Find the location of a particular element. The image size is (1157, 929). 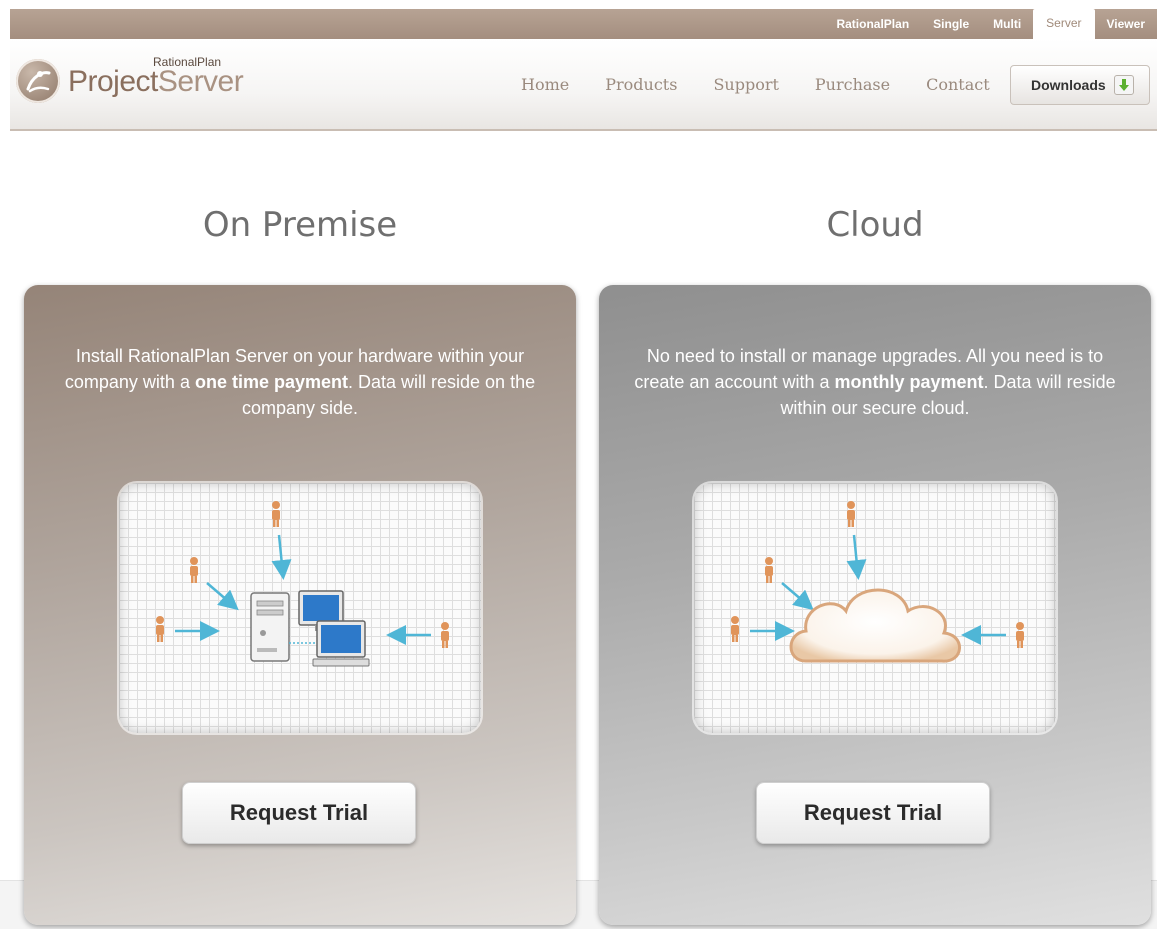

logo-wordmark: ProjectServer is located at coordinates (156, 82).